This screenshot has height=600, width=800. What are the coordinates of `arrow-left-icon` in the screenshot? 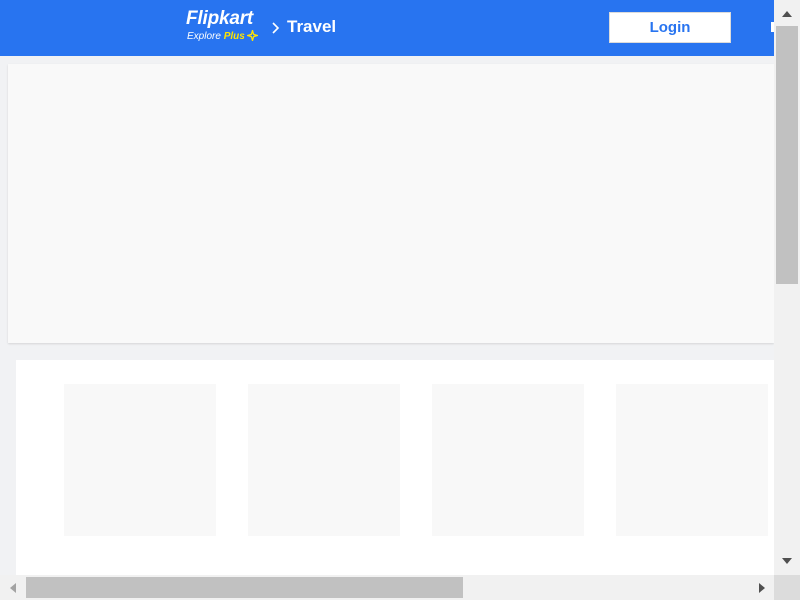 It's located at (12, 587).